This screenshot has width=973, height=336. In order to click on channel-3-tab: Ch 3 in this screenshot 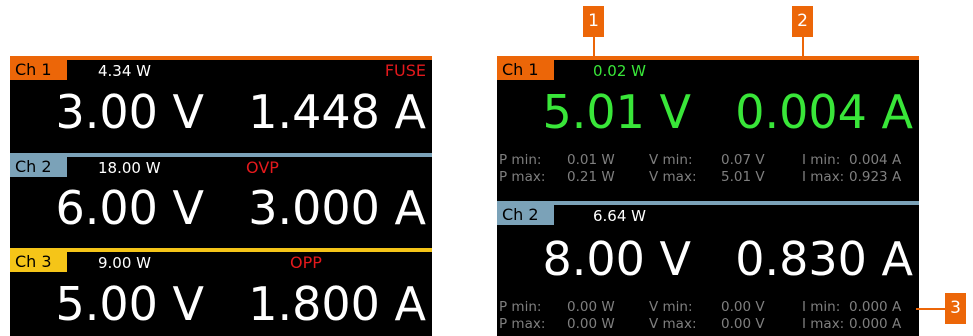, I will do `click(38, 262)`.